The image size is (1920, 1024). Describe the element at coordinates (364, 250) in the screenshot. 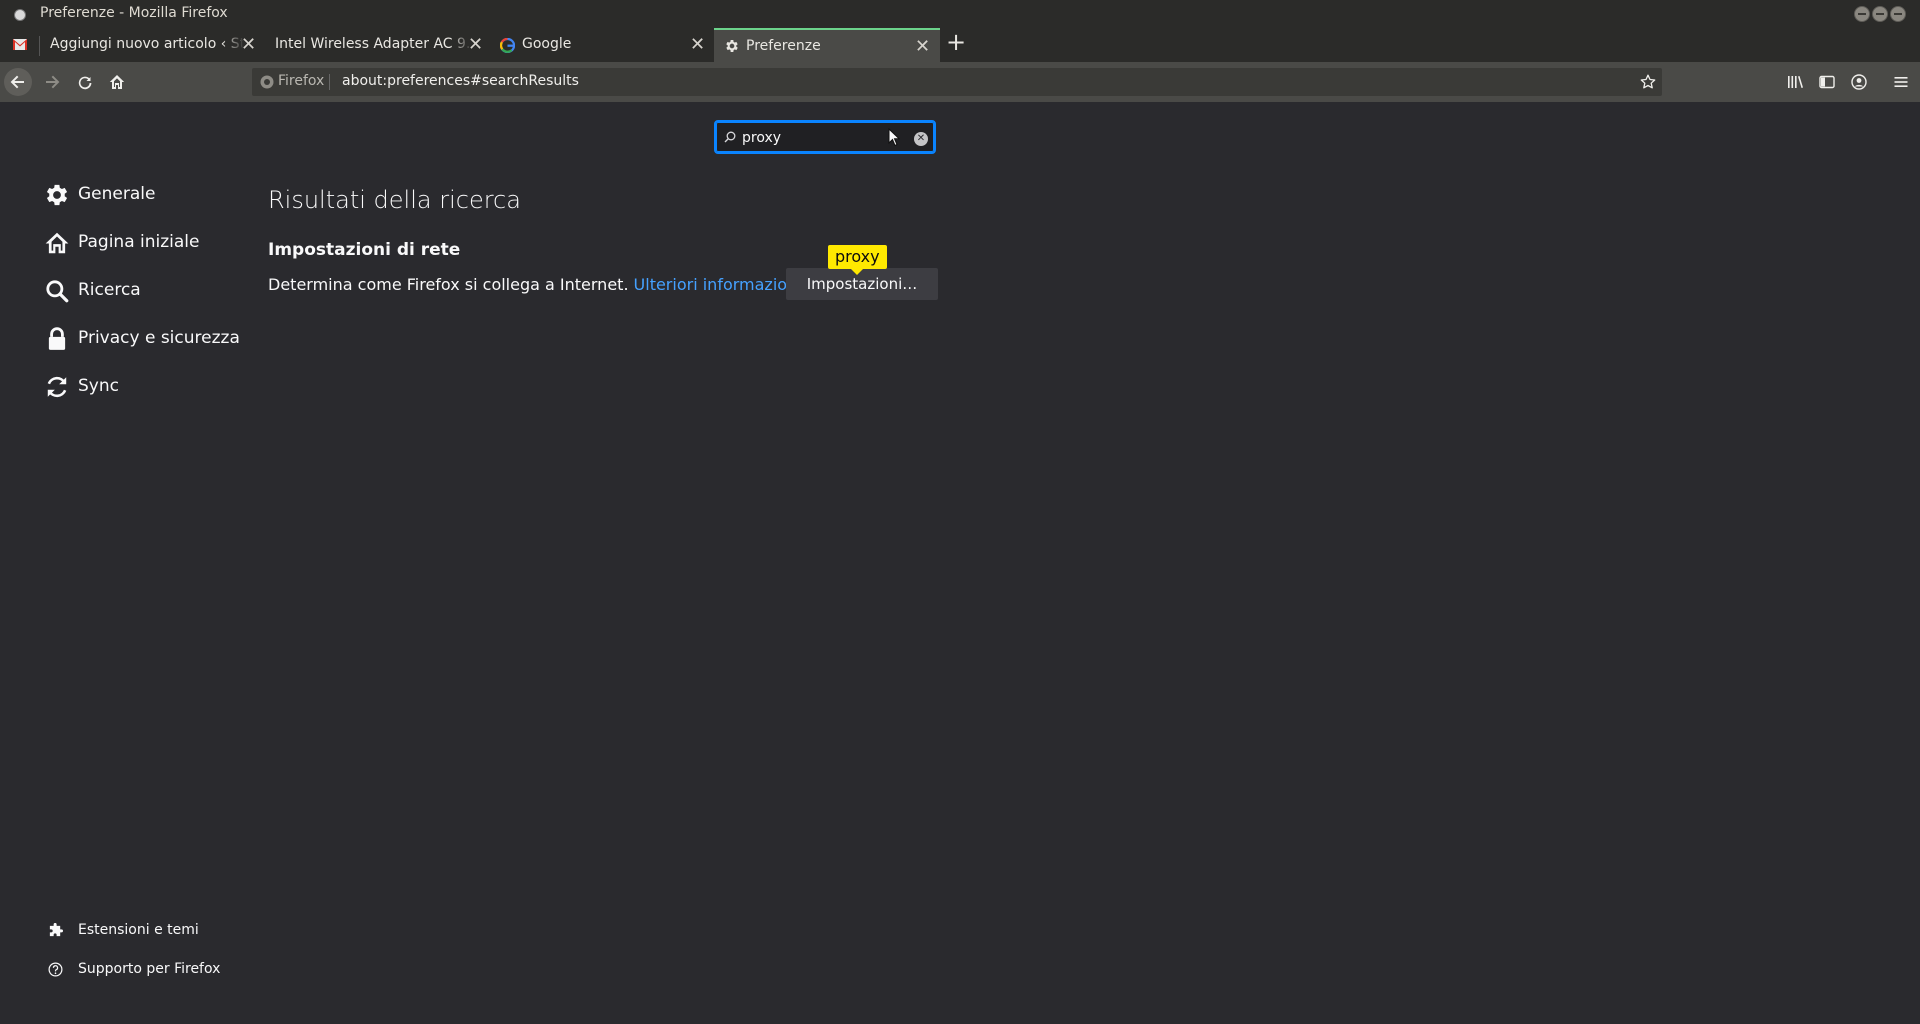

I see `network-settings-heading: Impostazioni di rete` at that location.